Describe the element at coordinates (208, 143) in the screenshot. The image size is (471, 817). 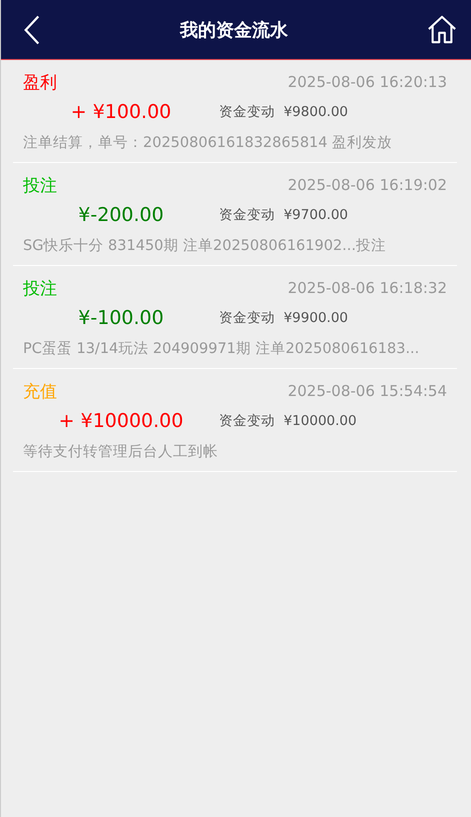
I see `record-note: 注单结算，单号：20250806161832865814 盈利发放` at that location.